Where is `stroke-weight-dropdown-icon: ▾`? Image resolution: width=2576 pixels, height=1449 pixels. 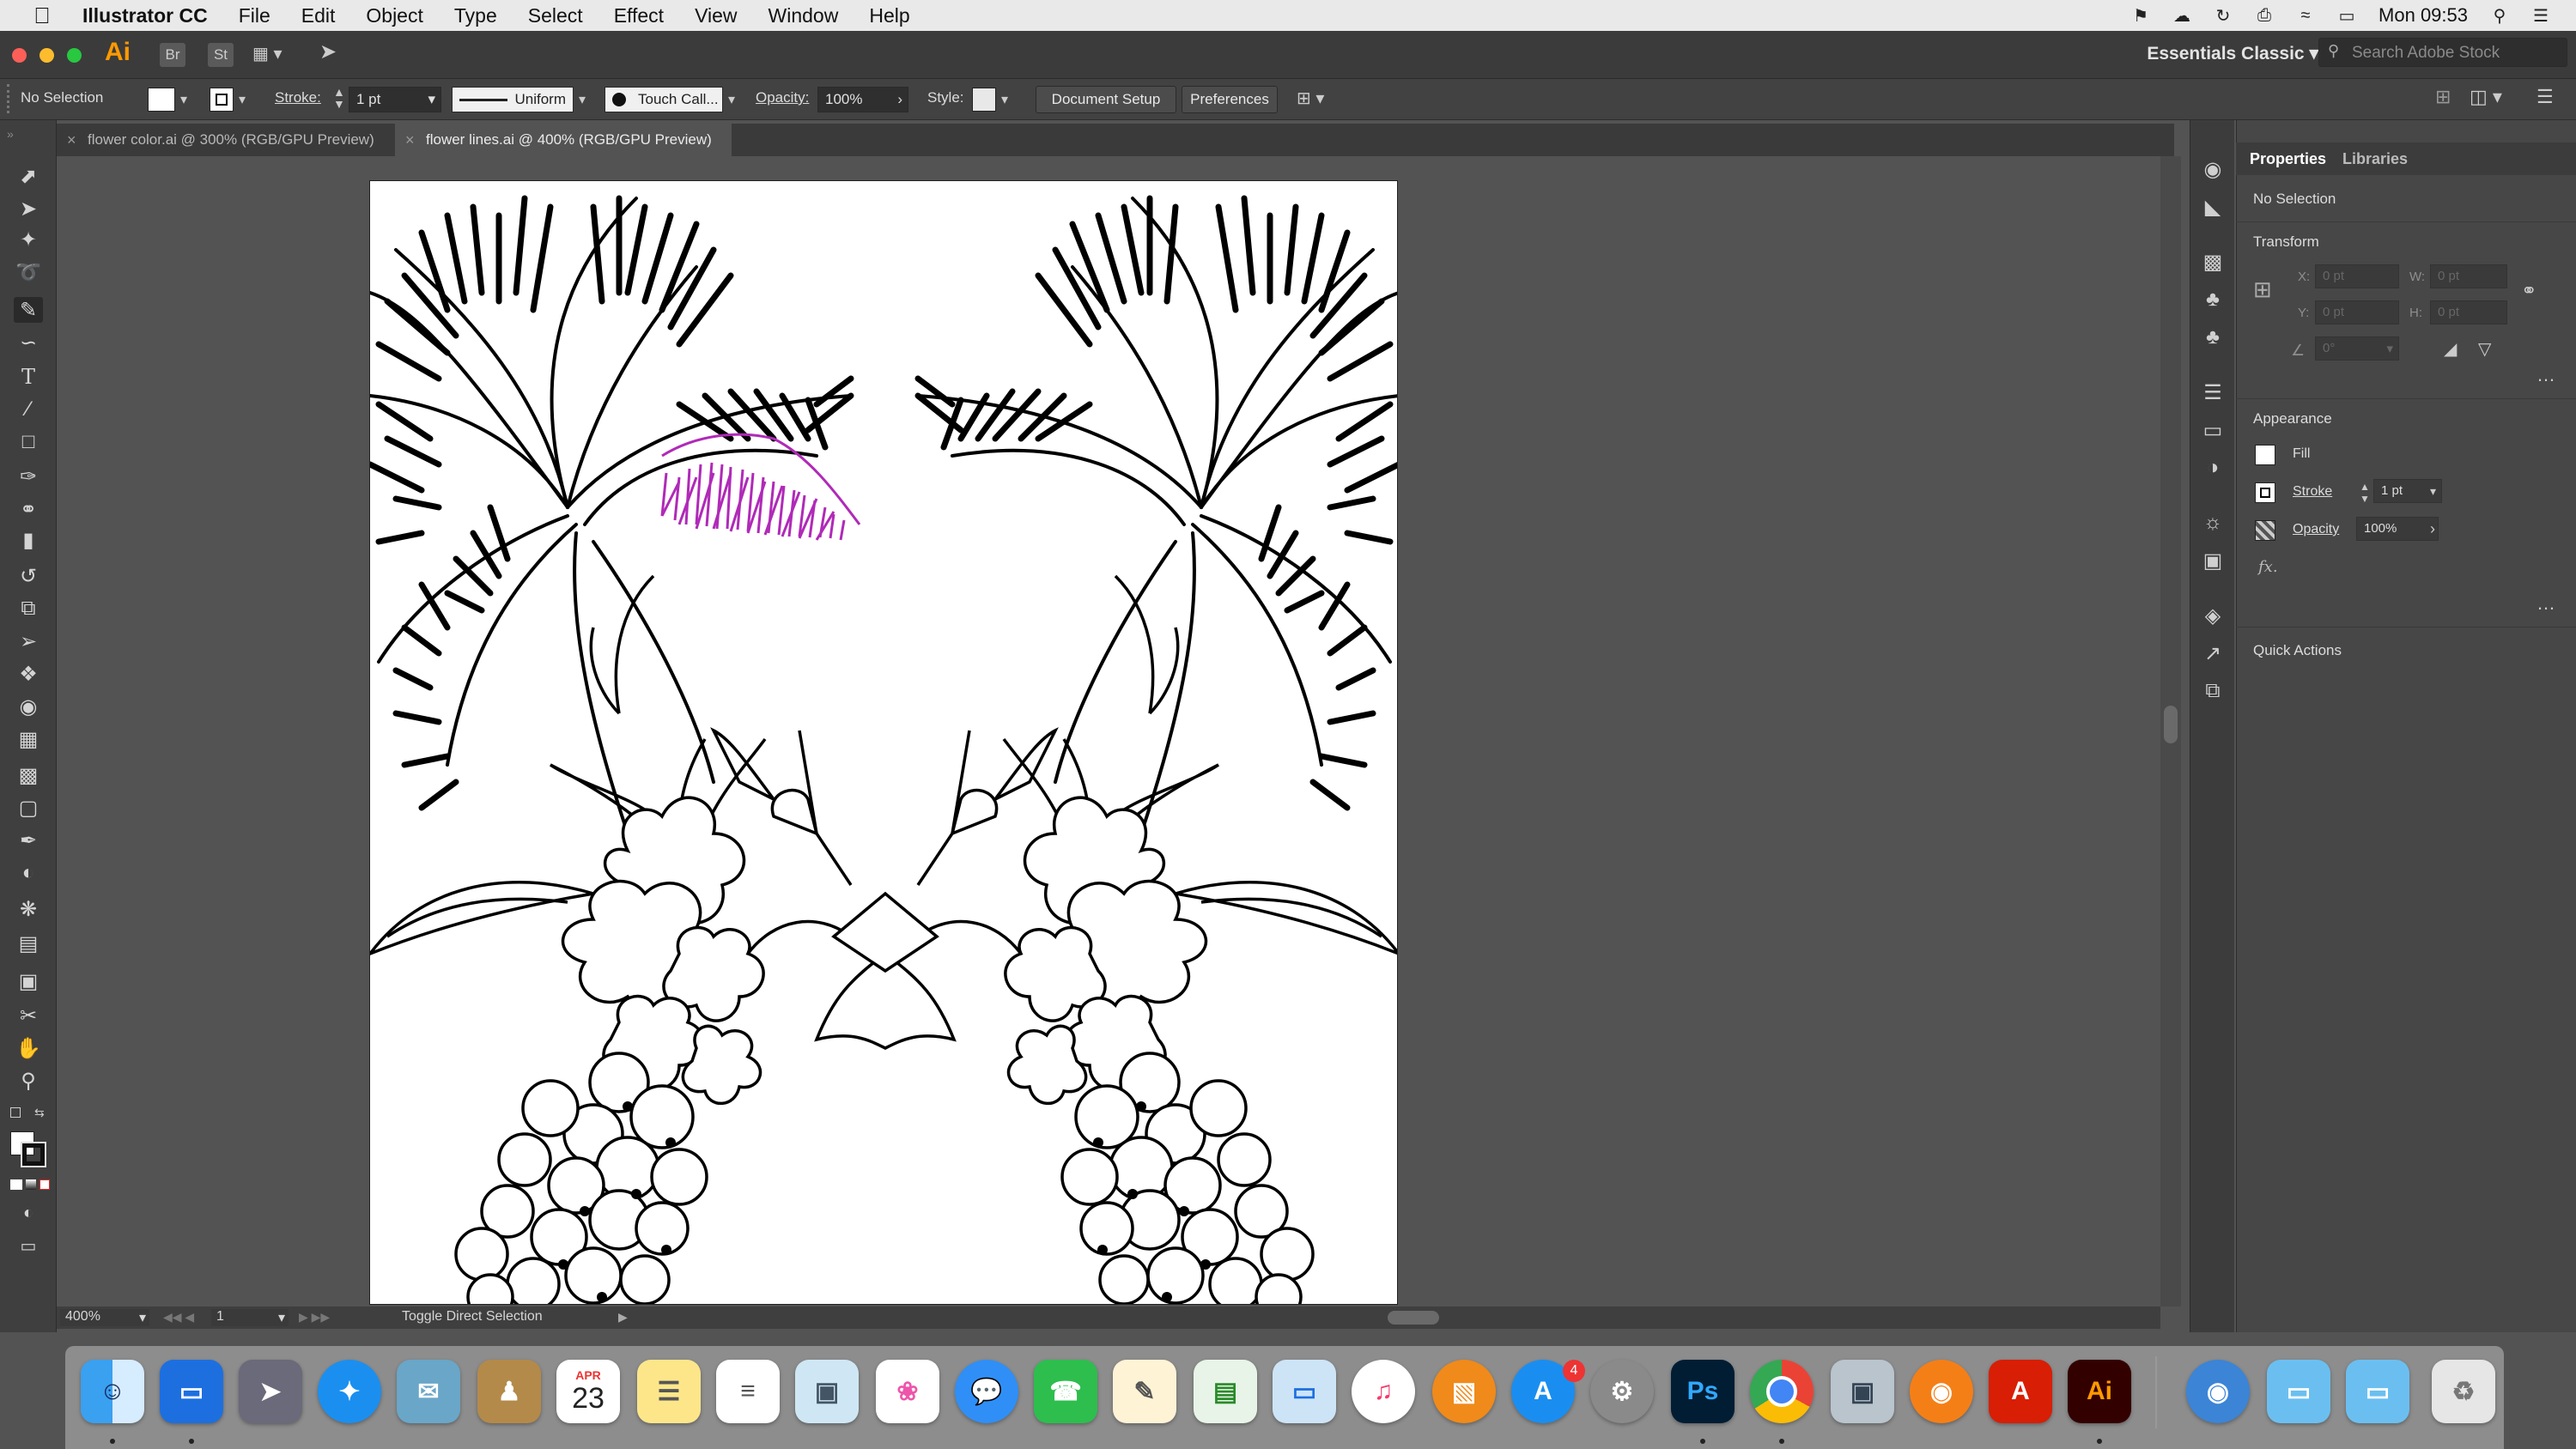 stroke-weight-dropdown-icon: ▾ is located at coordinates (2433, 491).